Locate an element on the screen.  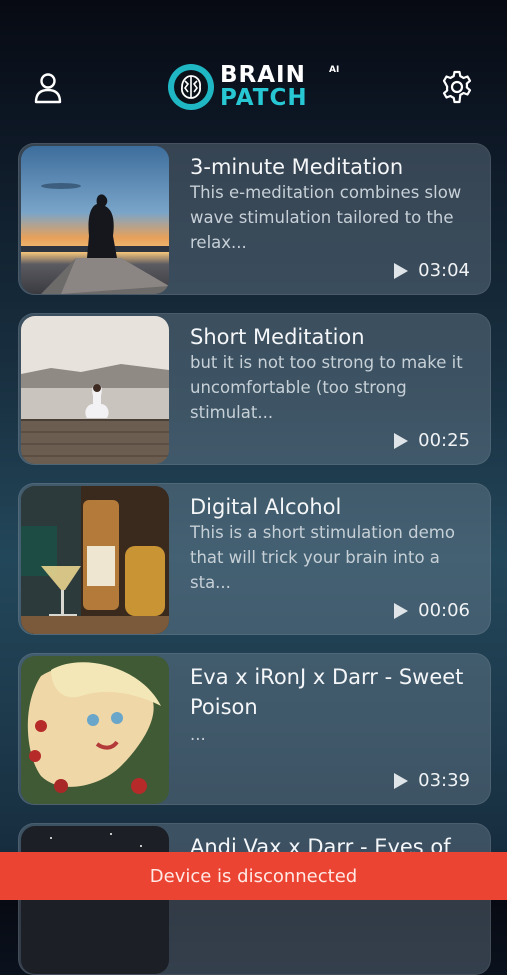
duration-label: 00:25 is located at coordinates (444, 440).